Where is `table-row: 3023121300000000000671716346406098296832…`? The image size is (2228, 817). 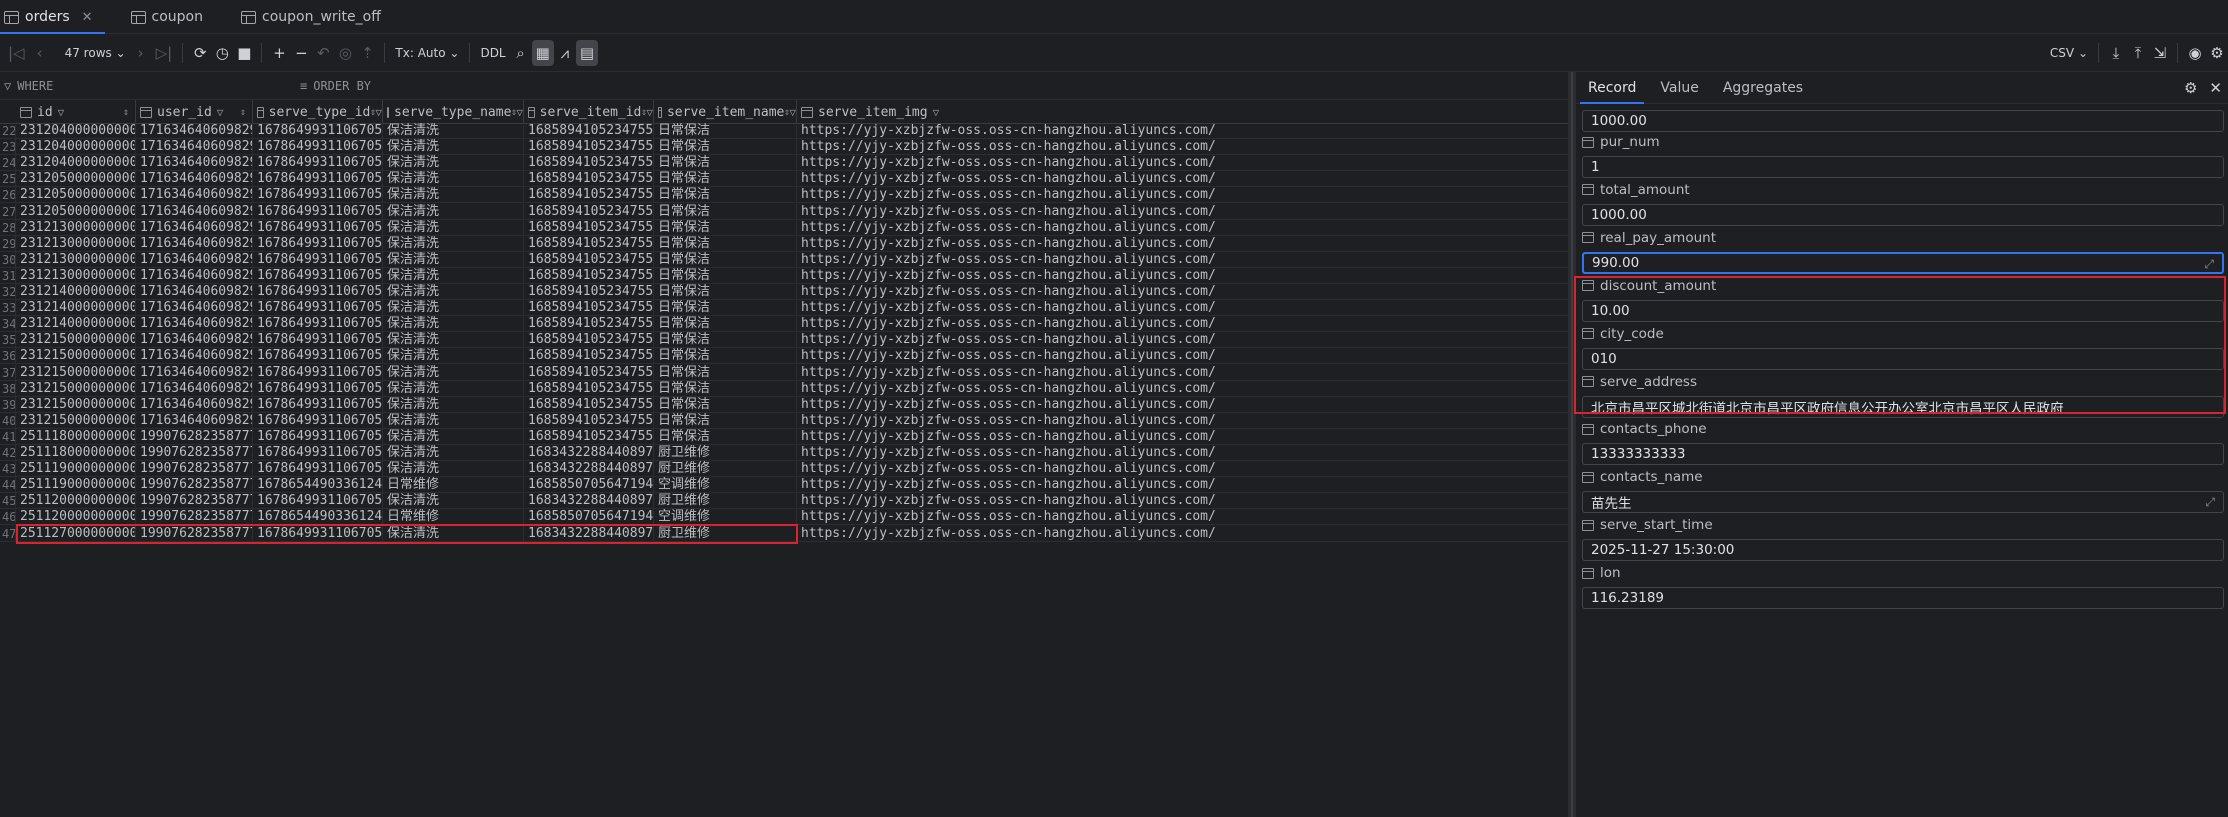 table-row: 3023121300000000000671716346406098296832… is located at coordinates (784, 259).